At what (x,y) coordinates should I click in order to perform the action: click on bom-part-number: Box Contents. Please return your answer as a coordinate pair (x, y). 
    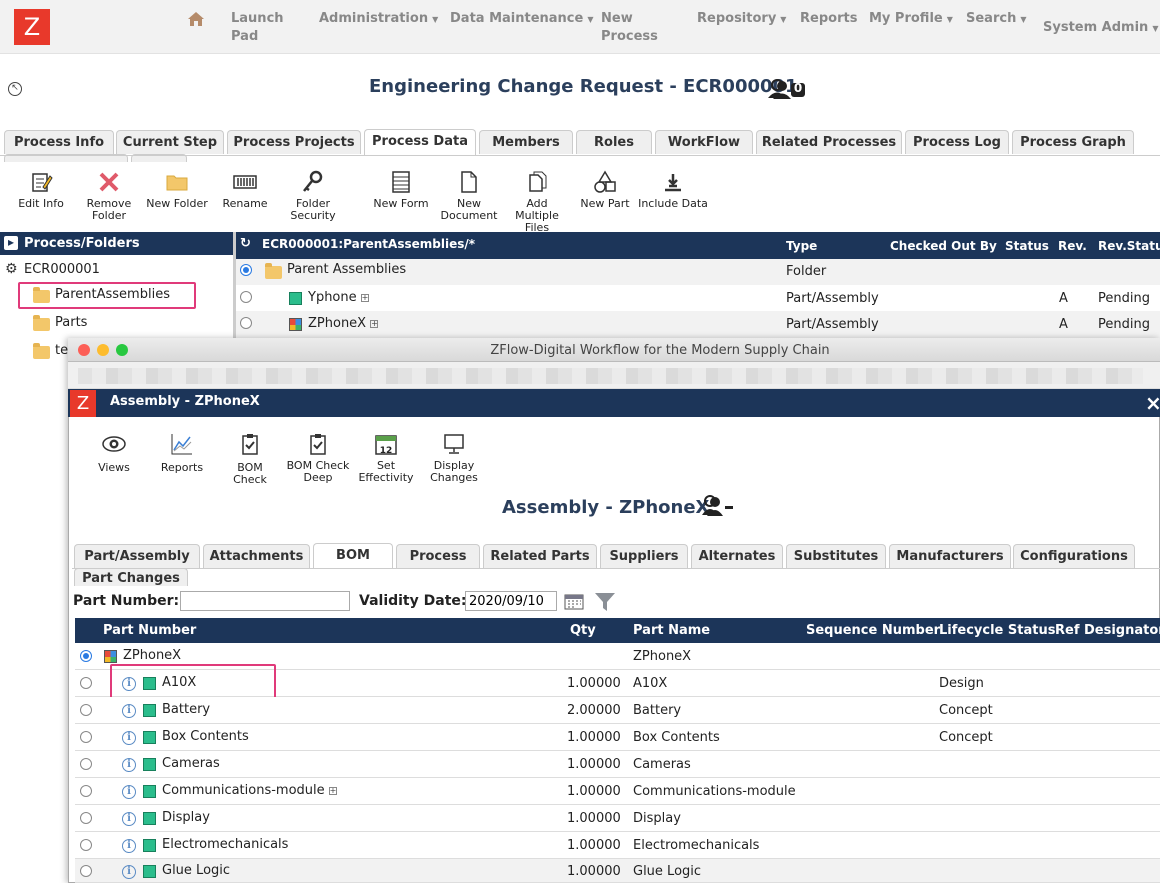
    Looking at the image, I should click on (205, 736).